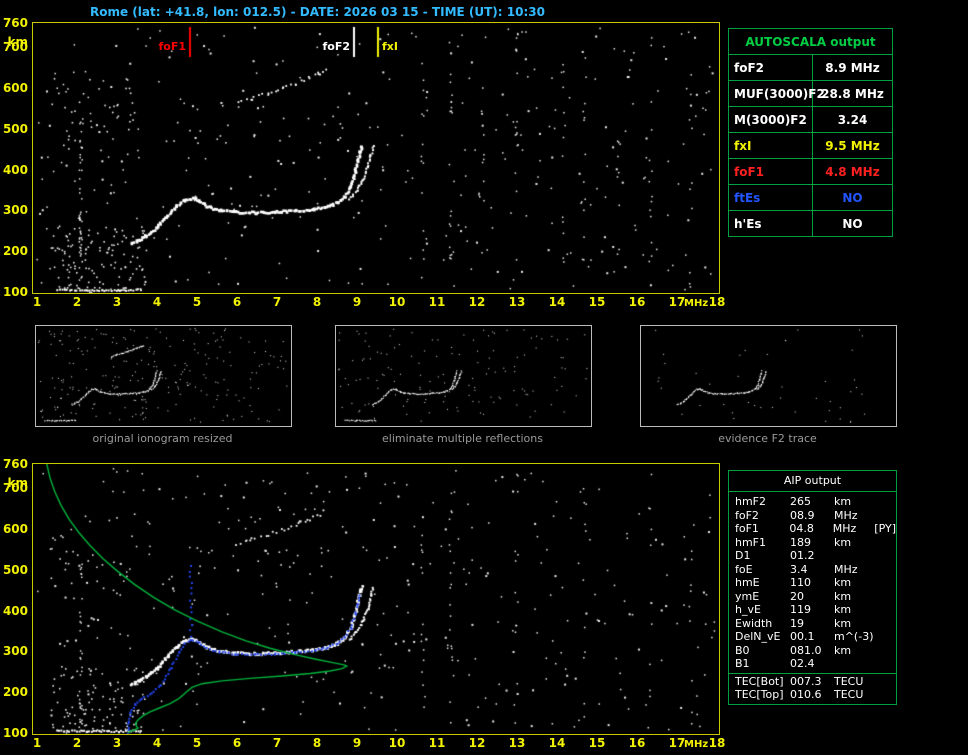 The height and width of the screenshot is (755, 968). Describe the element at coordinates (854, 636) in the screenshot. I see `aip-unit: m^(-3)` at that location.